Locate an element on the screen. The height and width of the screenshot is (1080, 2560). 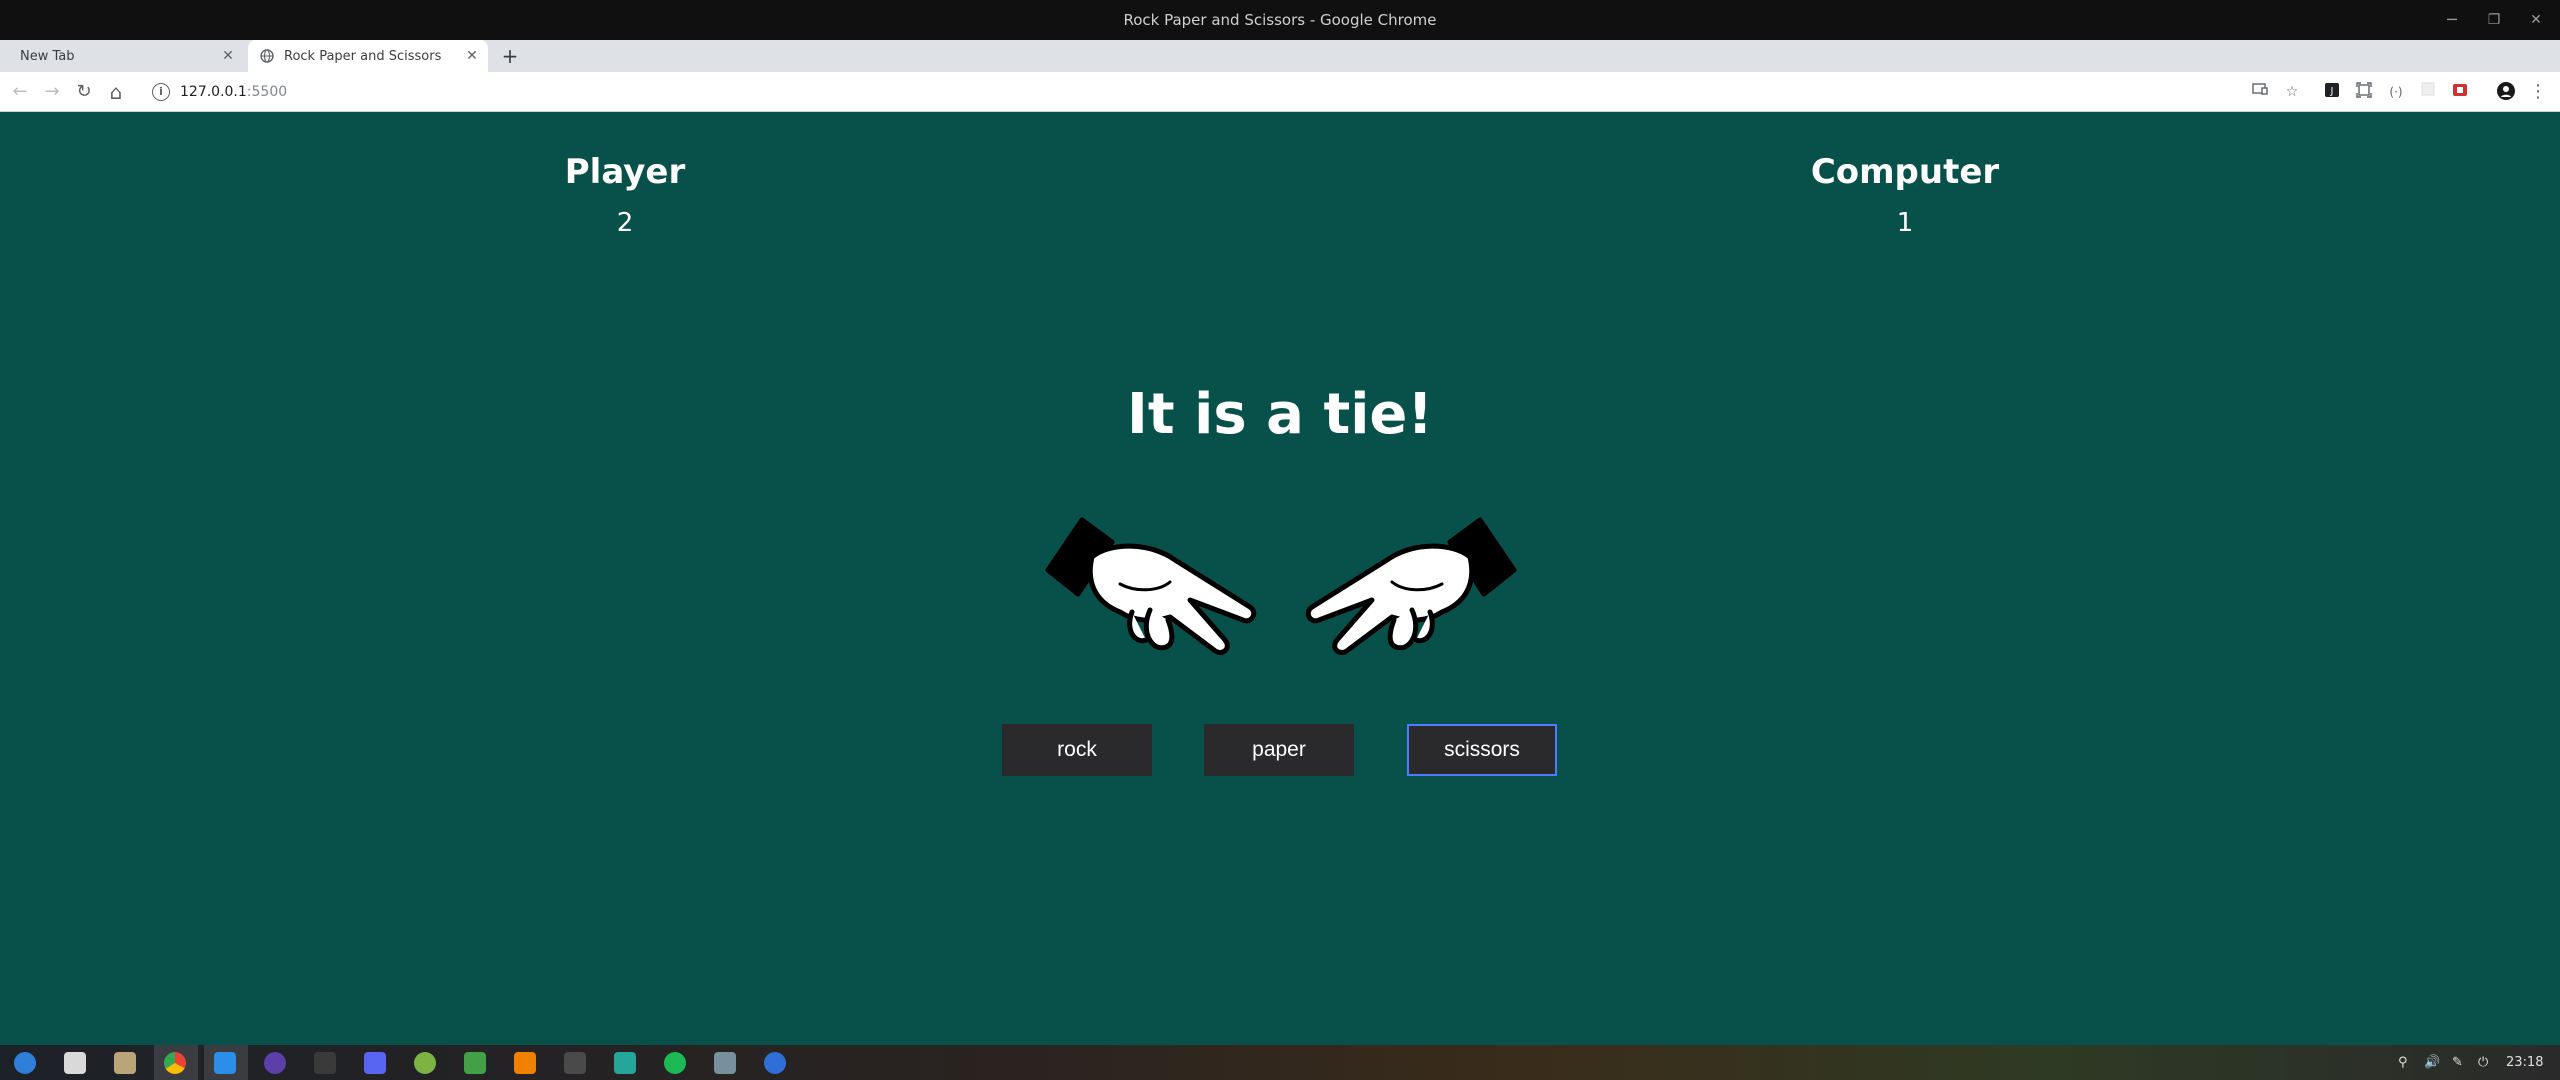
vscode-icon is located at coordinates (225, 1063).